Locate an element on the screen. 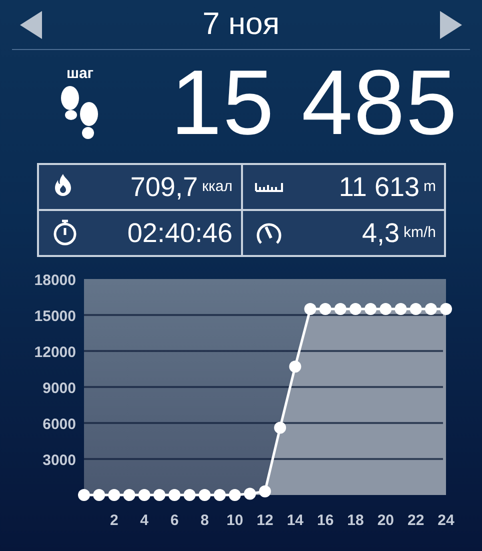 Image resolution: width=482 pixels, height=551 pixels. stat-value: 709,7 is located at coordinates (164, 187).